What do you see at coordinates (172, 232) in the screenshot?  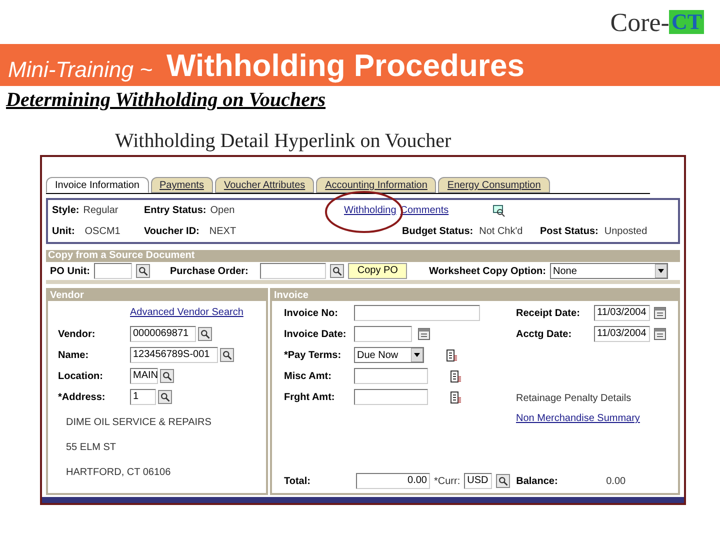 I see `field-label: Voucher ID:` at bounding box center [172, 232].